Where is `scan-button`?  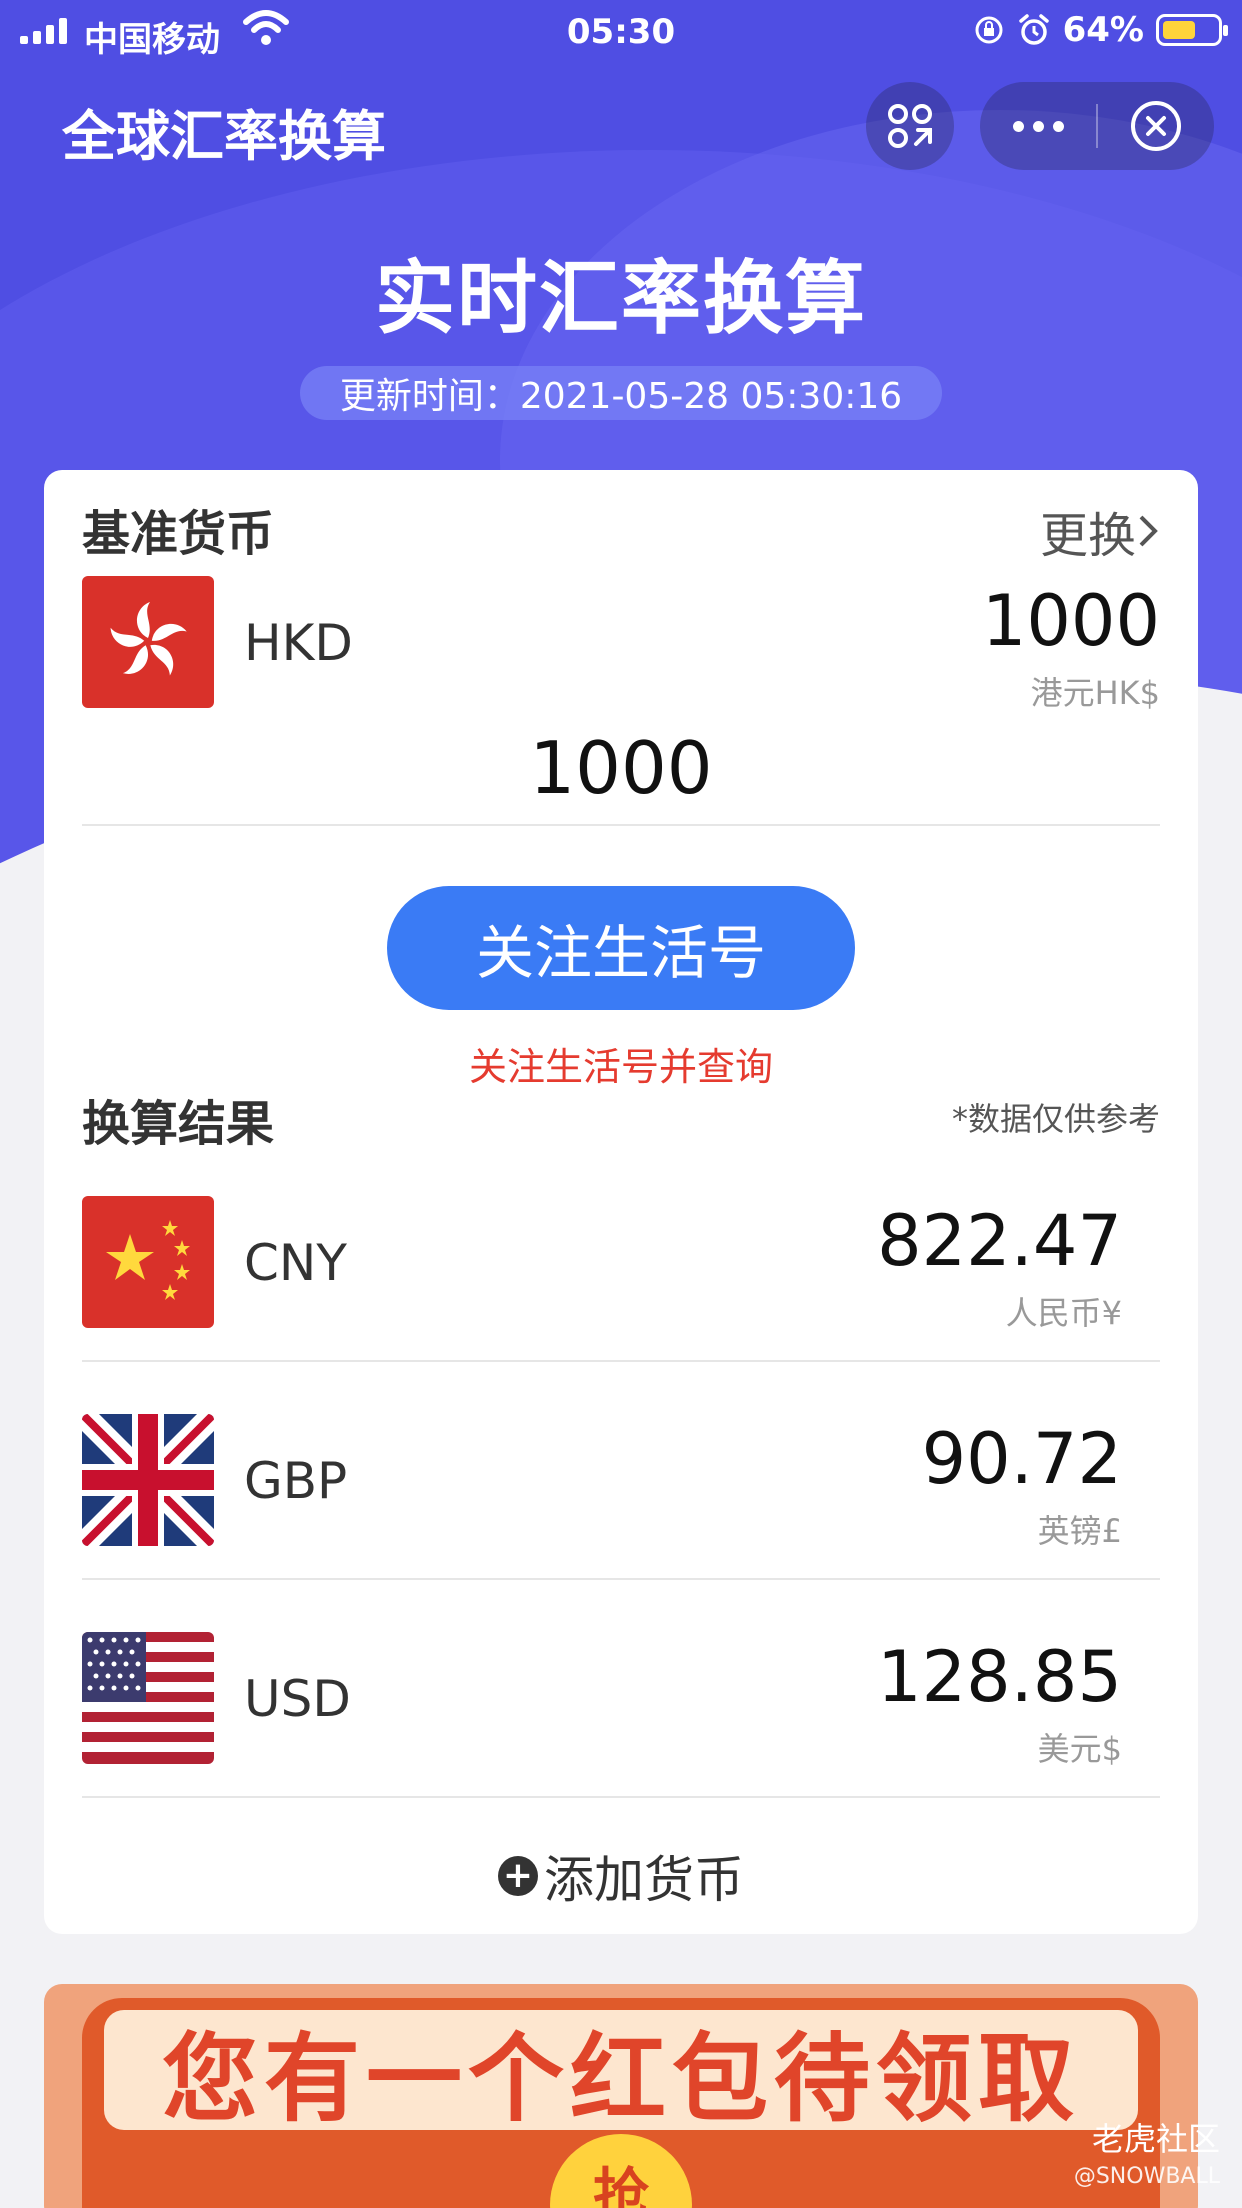
scan-button is located at coordinates (910, 126).